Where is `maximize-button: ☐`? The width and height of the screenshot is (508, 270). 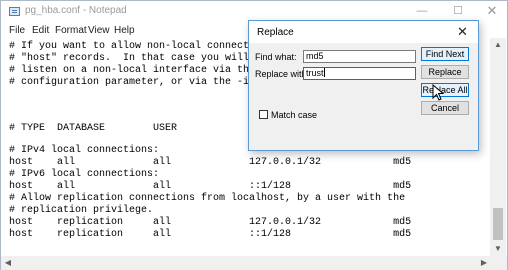
maximize-button: ☐ is located at coordinates (458, 11).